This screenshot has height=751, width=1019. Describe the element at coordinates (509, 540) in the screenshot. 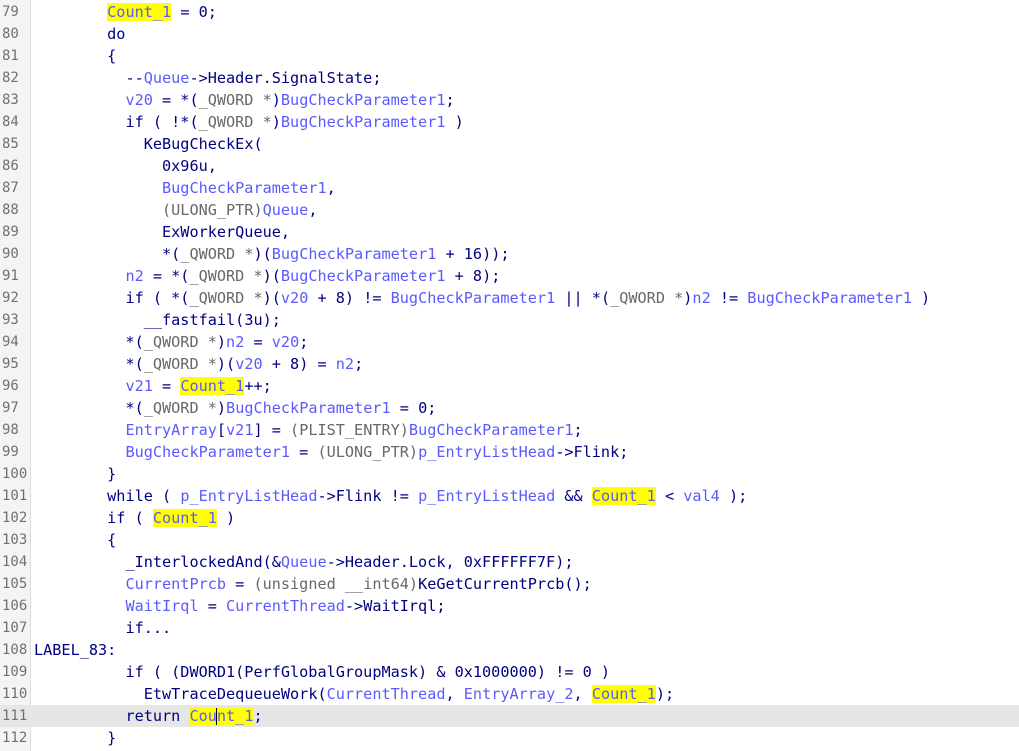

I see `code-line: 103 {` at that location.